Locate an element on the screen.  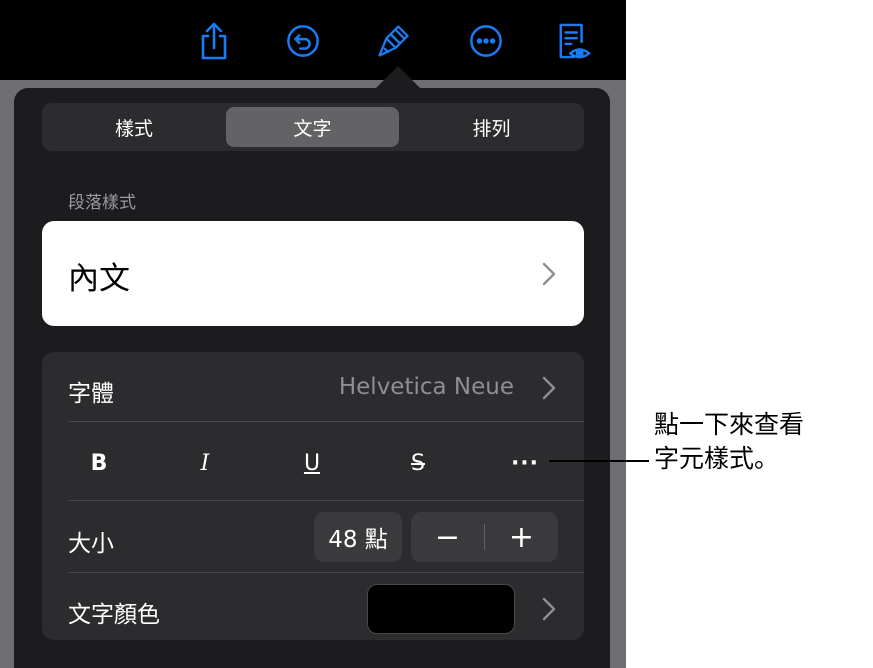
tab-arrange: 排列 is located at coordinates (491, 127).